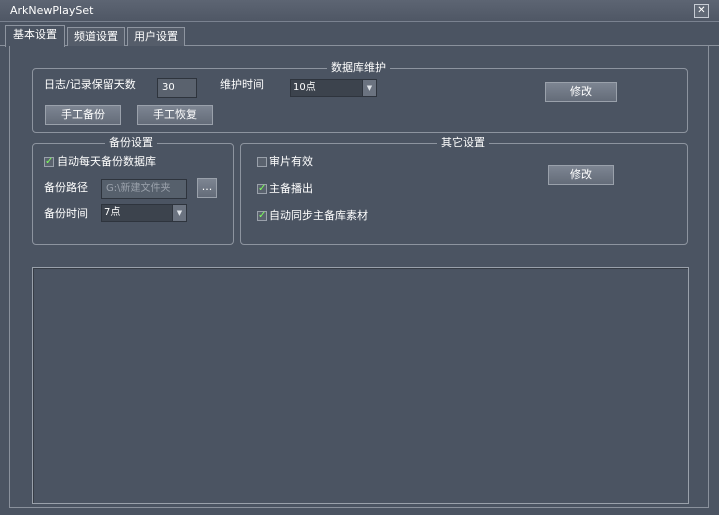  Describe the element at coordinates (242, 84) in the screenshot. I see `maintain-time-label: 维护时间` at that location.